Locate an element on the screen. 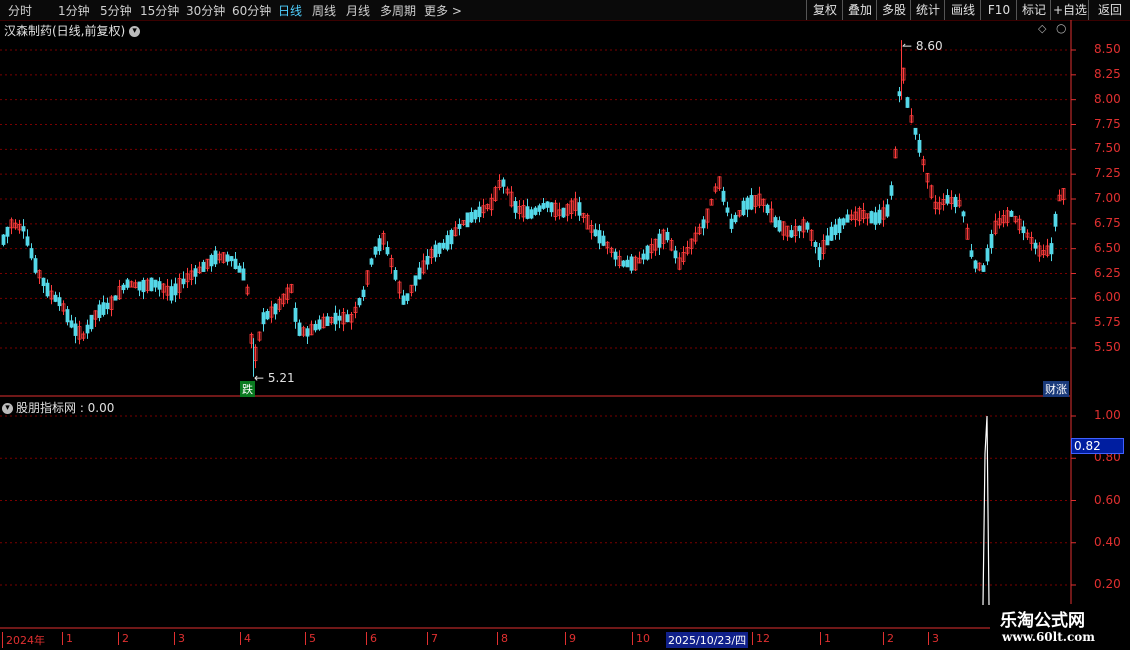 This screenshot has width=1130, height=650. period-1min: 1分钟 is located at coordinates (74, 10).